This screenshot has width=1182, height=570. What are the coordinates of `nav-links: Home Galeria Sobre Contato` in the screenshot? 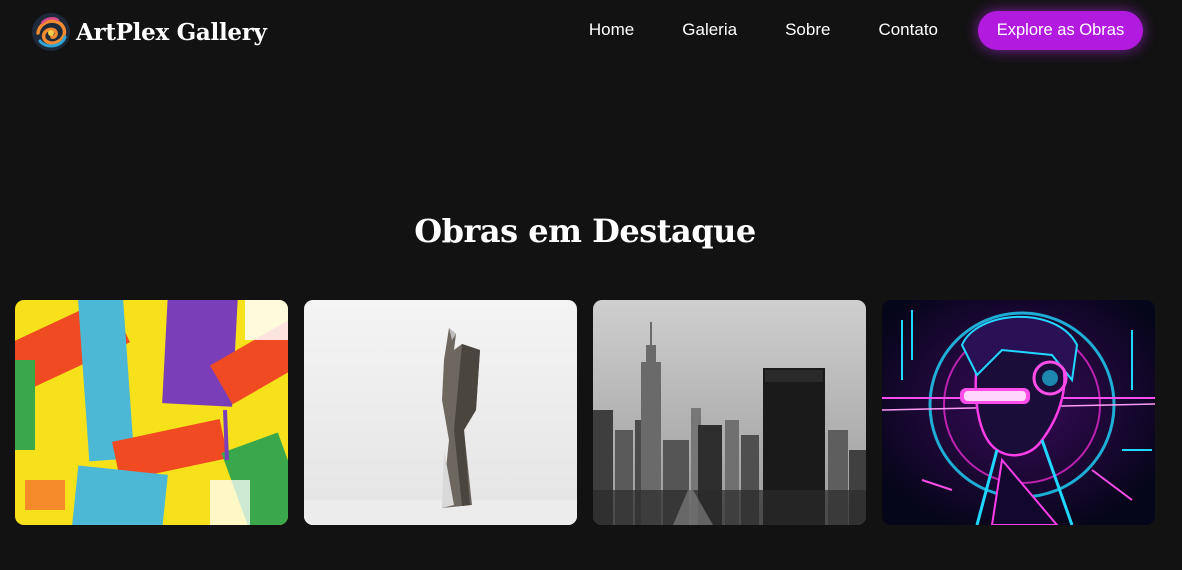 It's located at (763, 30).